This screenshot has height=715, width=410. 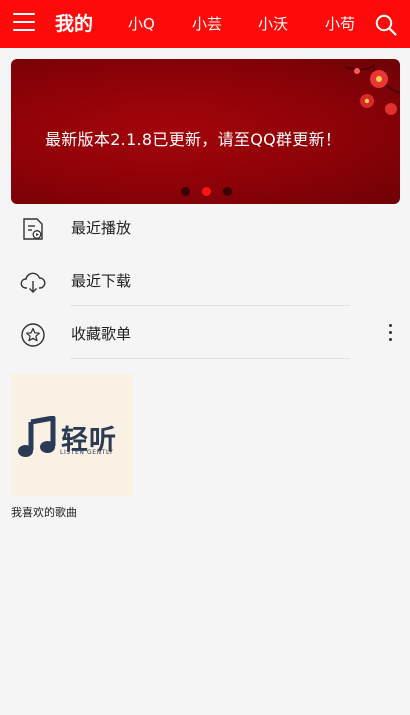 I want to click on list-item-favorite-playlists: 收藏歌单, so click(x=205, y=334).